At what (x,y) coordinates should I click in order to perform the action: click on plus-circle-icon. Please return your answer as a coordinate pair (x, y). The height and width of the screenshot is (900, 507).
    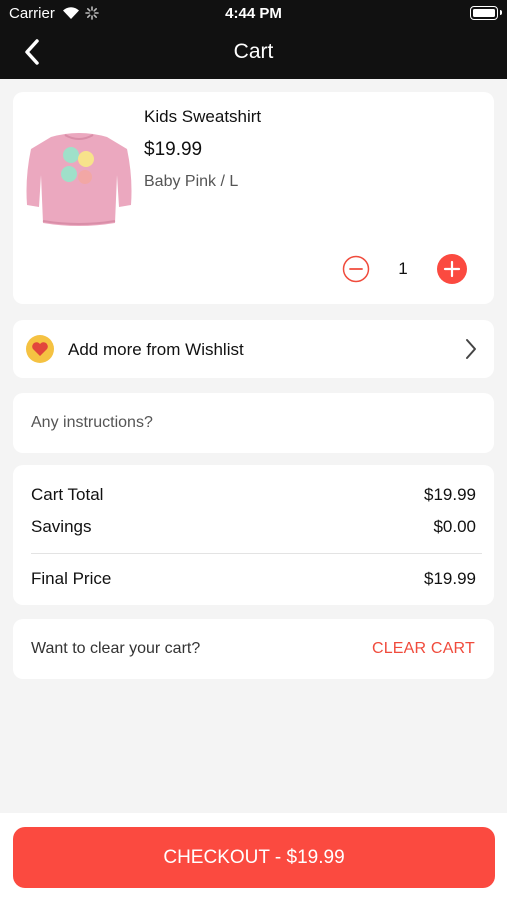
    Looking at the image, I should click on (452, 269).